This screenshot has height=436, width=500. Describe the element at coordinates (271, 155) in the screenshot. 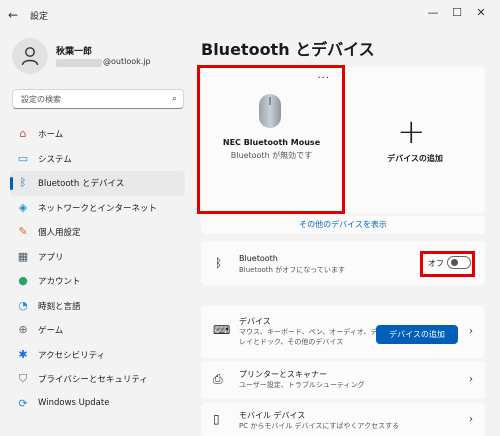

I see `device-status: Bluetooth が無効です` at that location.